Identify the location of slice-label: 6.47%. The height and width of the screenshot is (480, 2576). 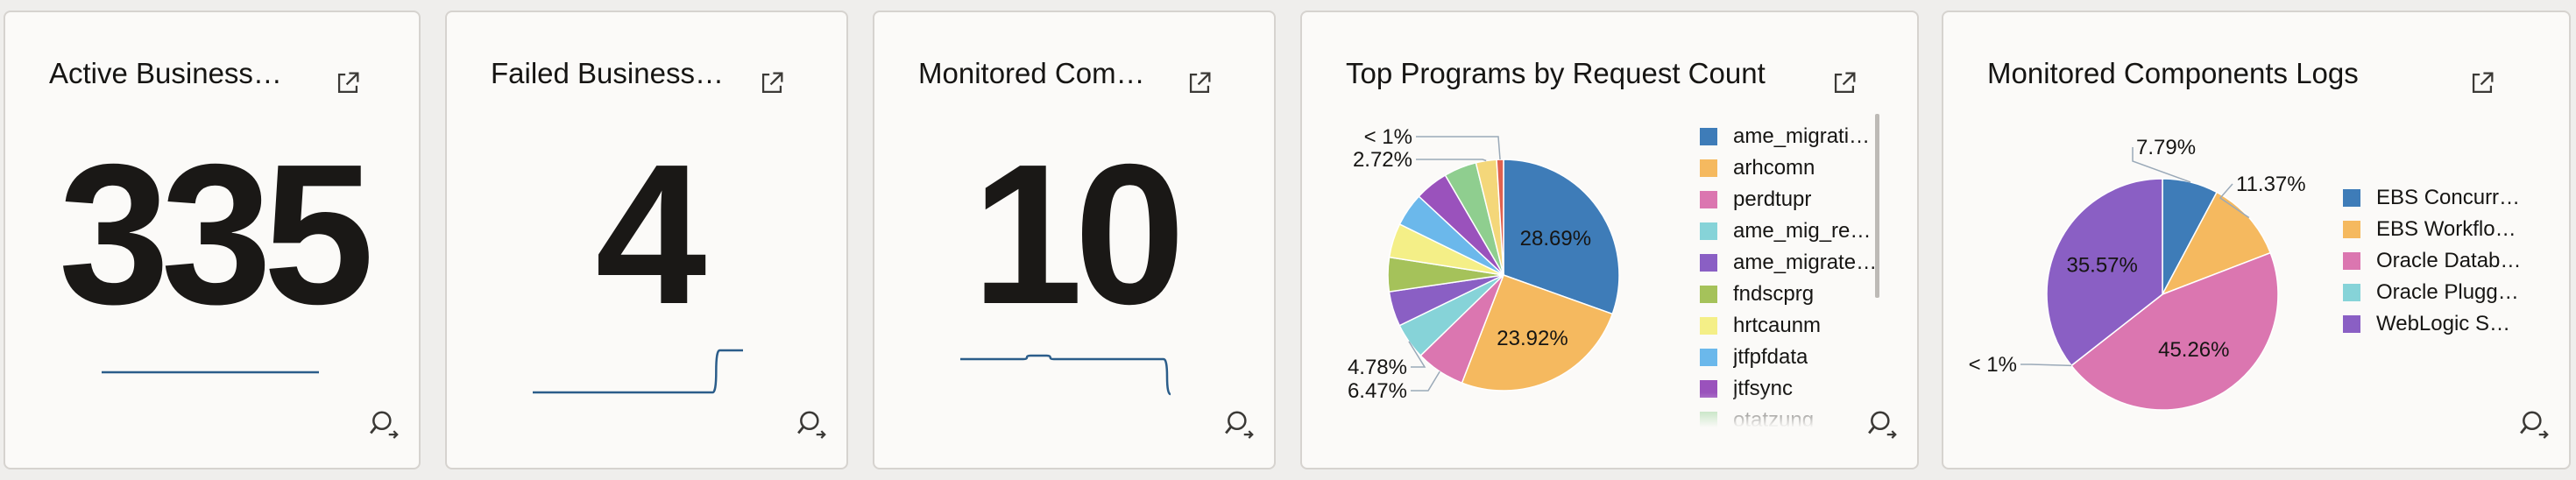
(1377, 391).